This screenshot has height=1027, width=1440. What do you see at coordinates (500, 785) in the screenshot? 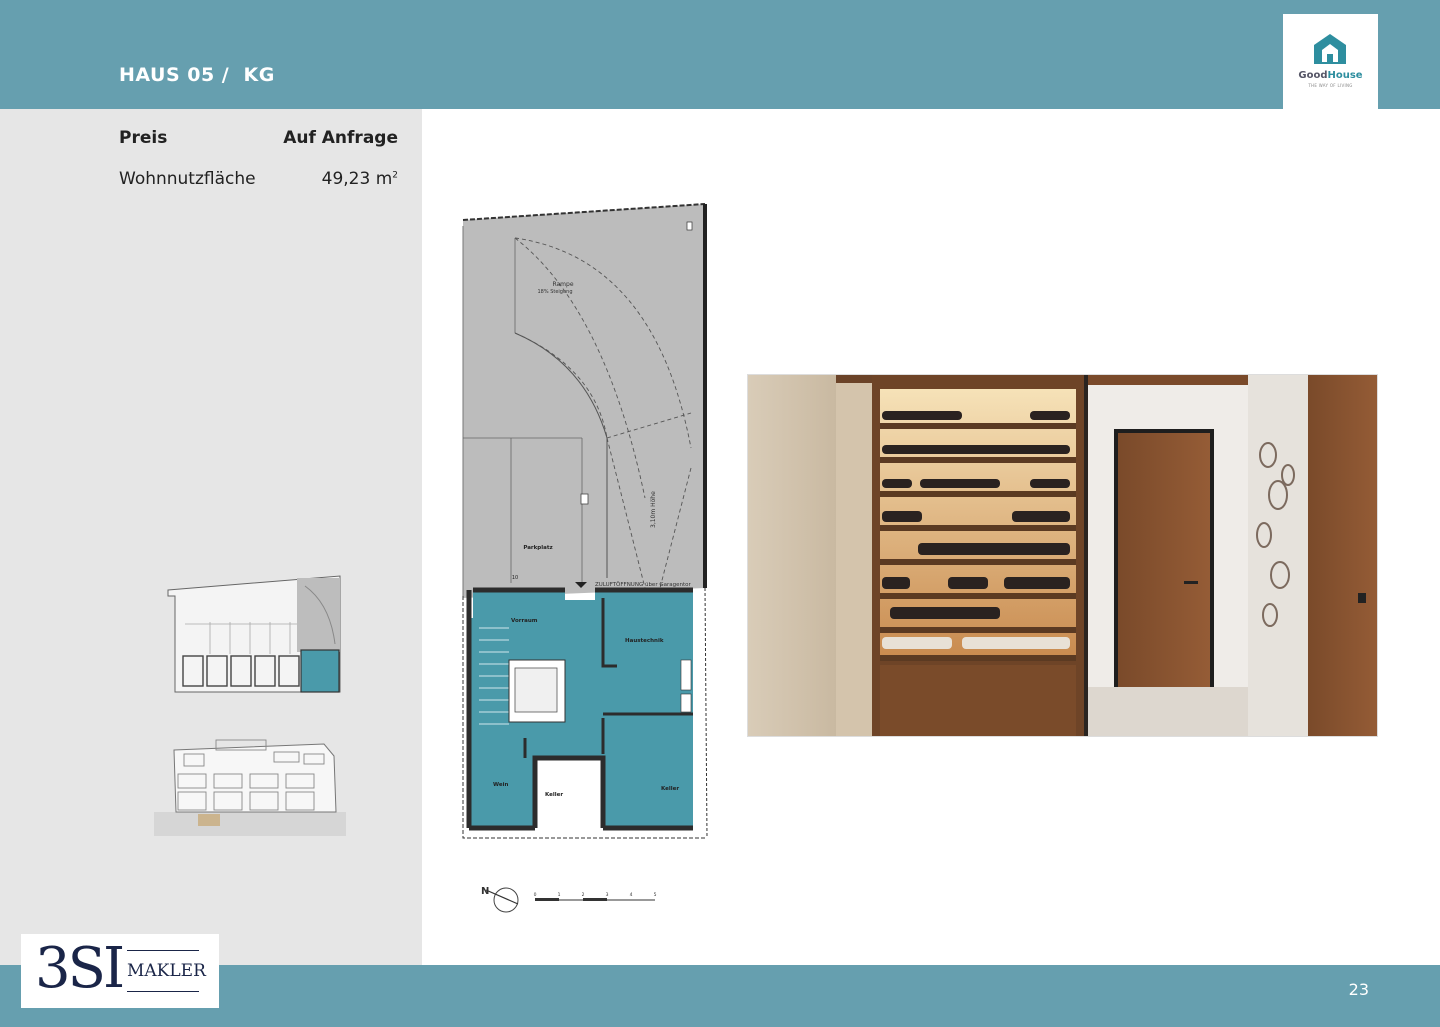
I see `wein-label: Wein` at bounding box center [500, 785].